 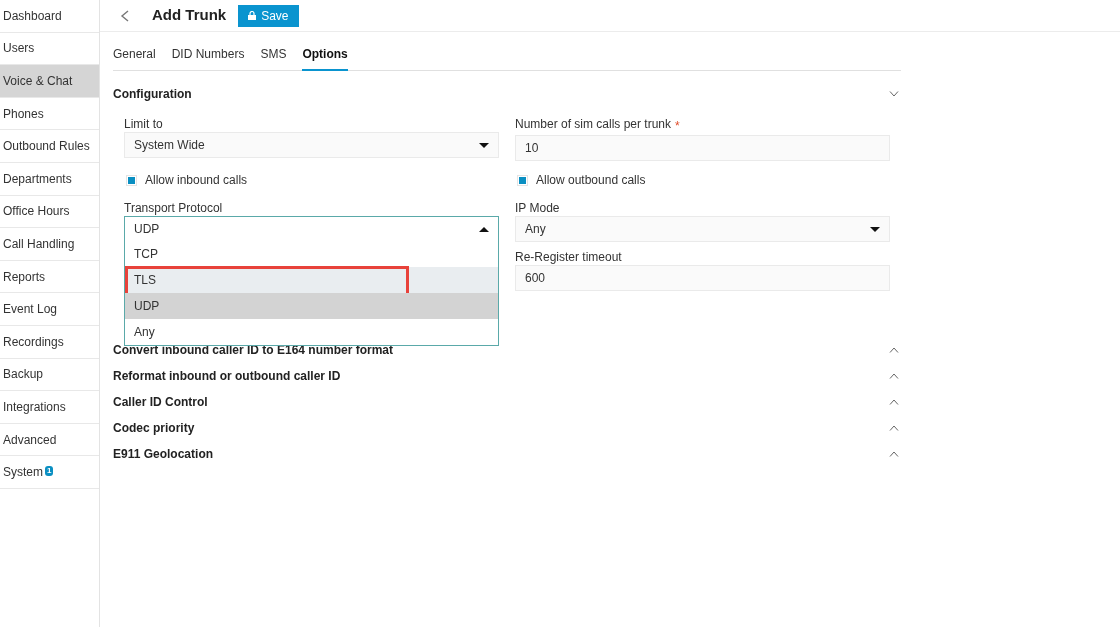 What do you see at coordinates (227, 376) in the screenshot?
I see `section-title: Reformat inbound or outbound caller ID` at bounding box center [227, 376].